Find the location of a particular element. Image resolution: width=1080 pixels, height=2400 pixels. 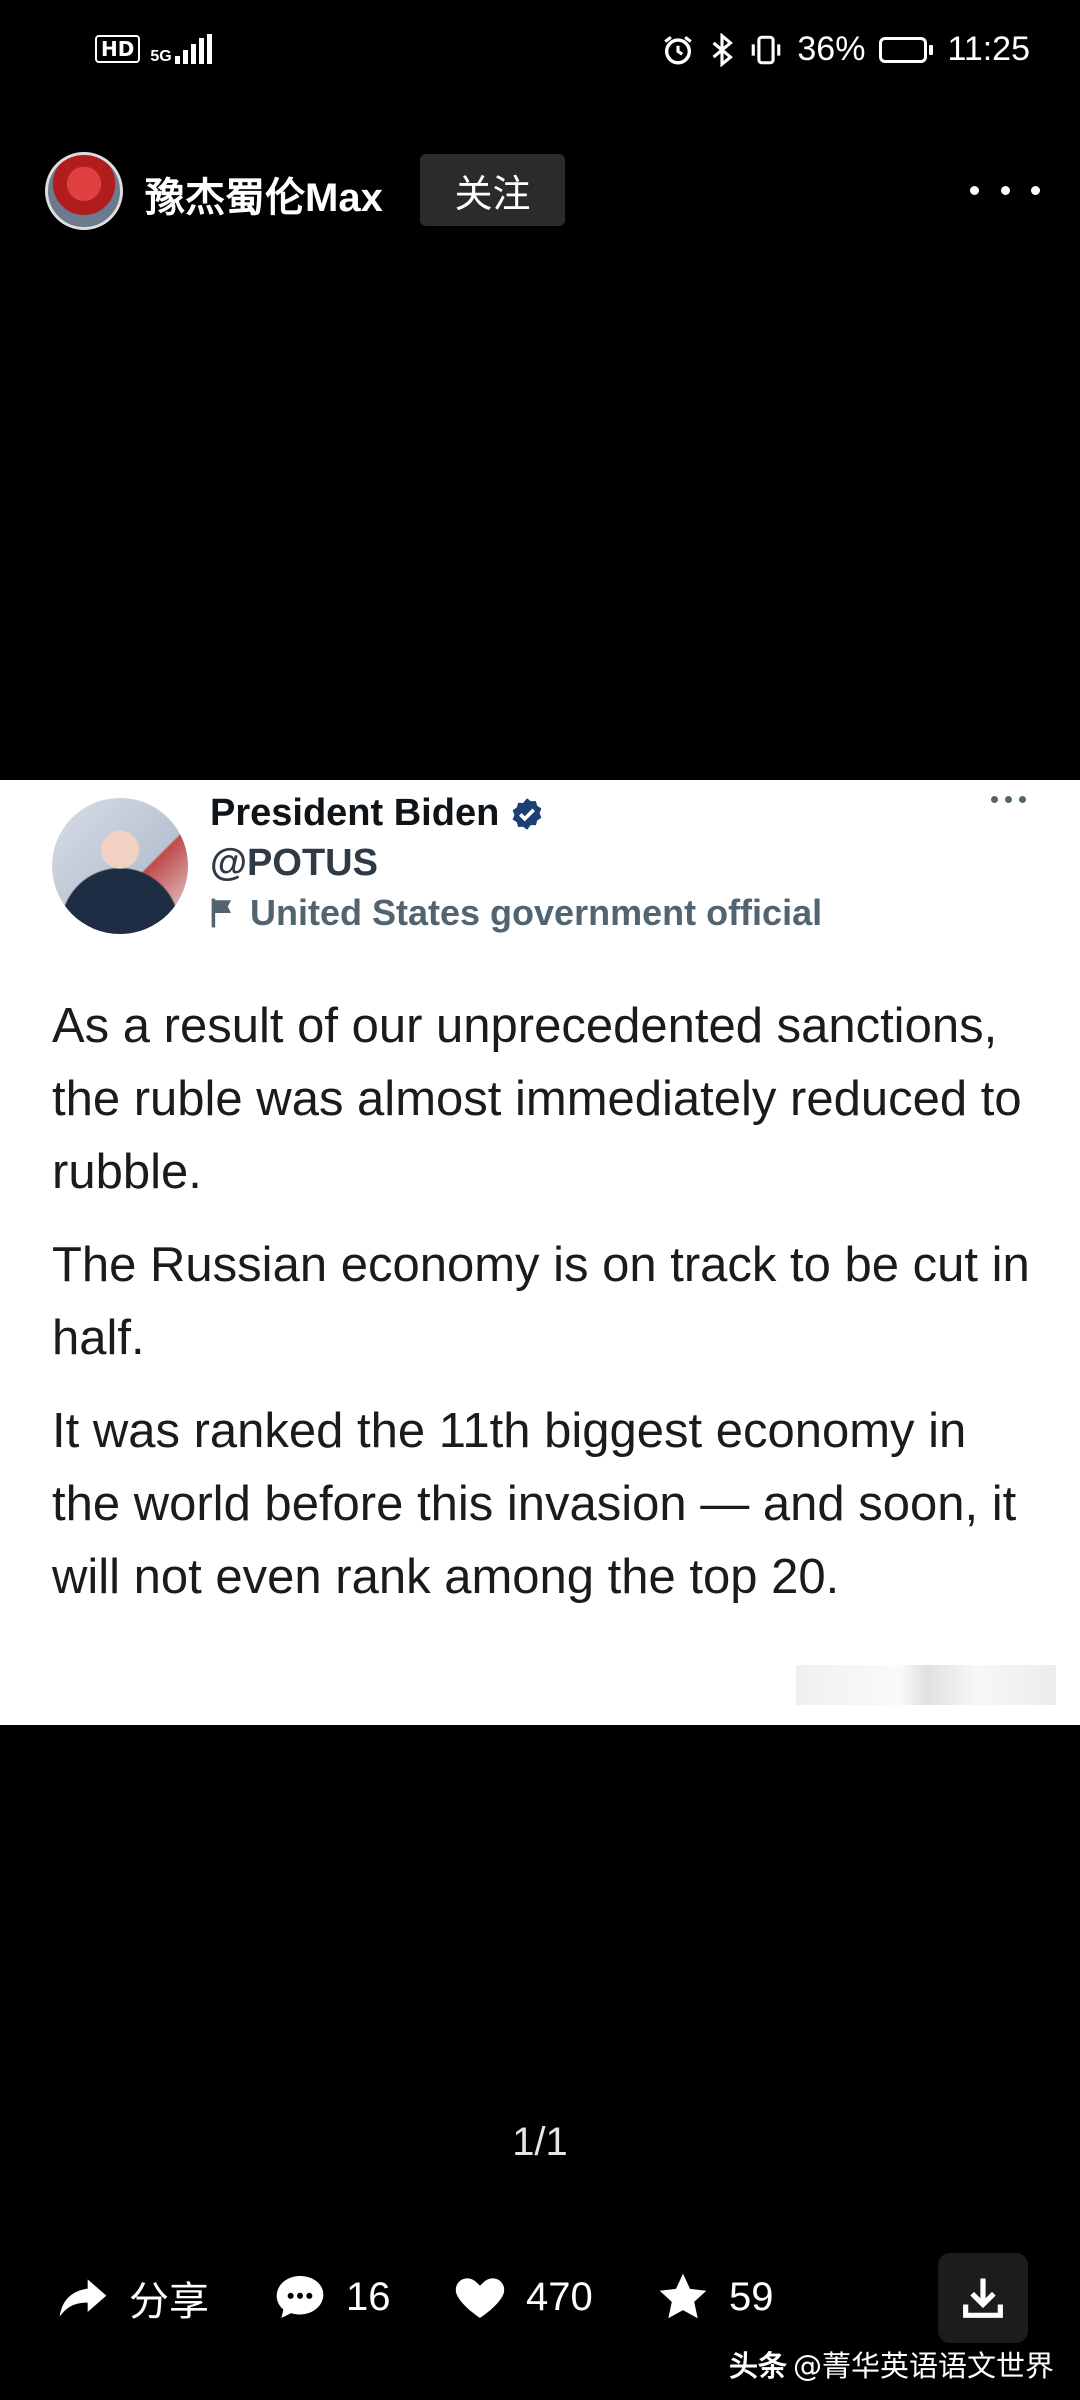

bottom-action-bar: 分享 16 470 59 is located at coordinates (540, 2300).